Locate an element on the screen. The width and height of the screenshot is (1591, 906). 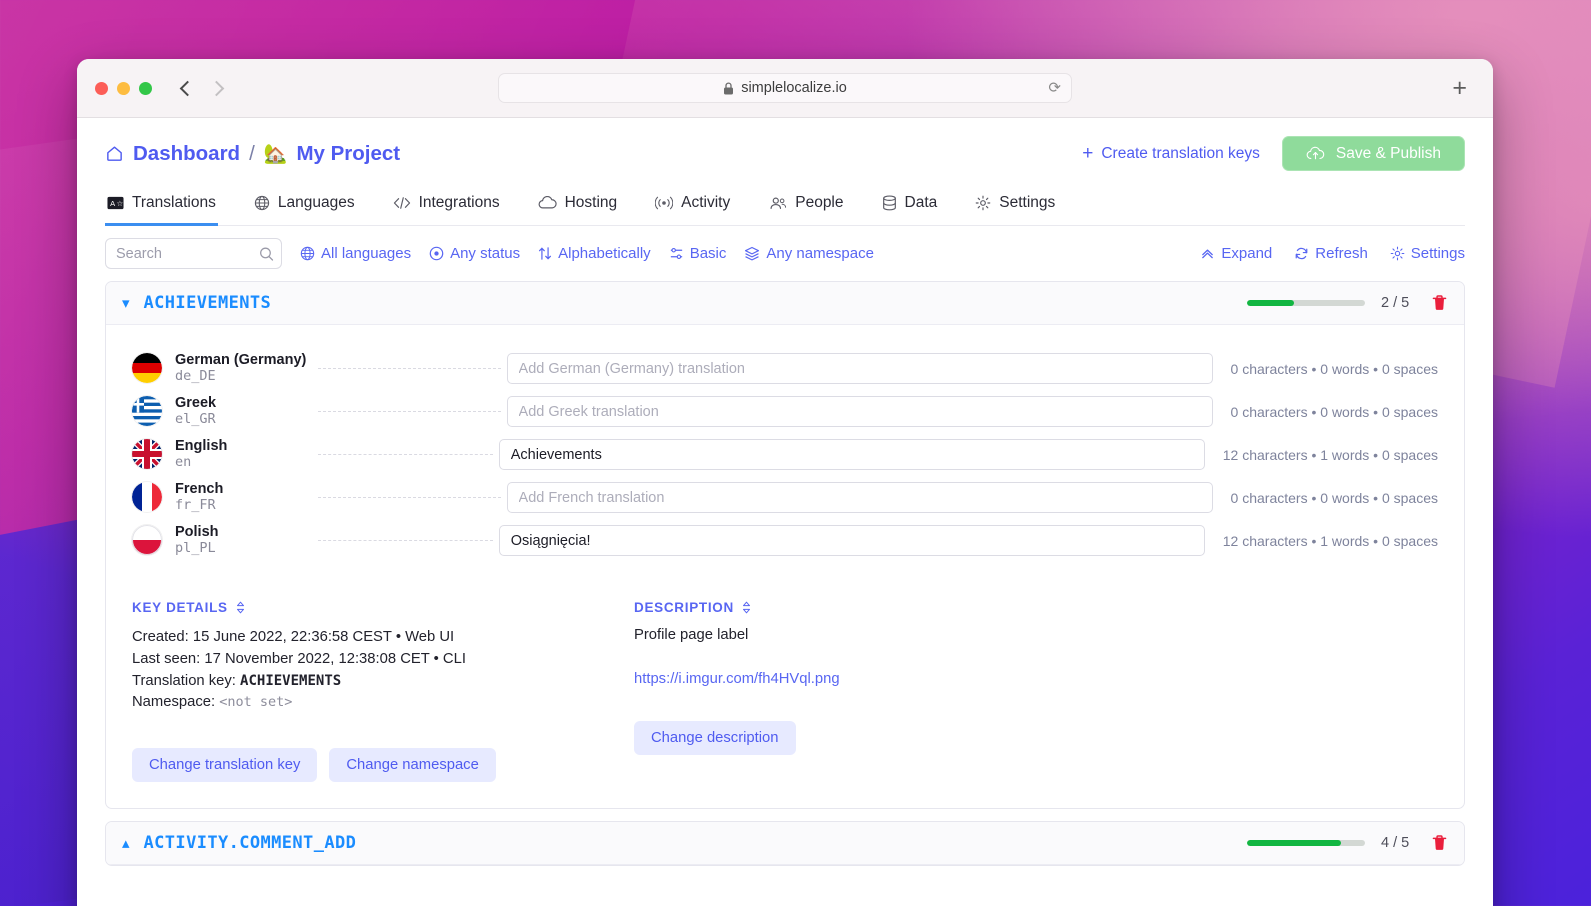
search-icon is located at coordinates (266, 253).